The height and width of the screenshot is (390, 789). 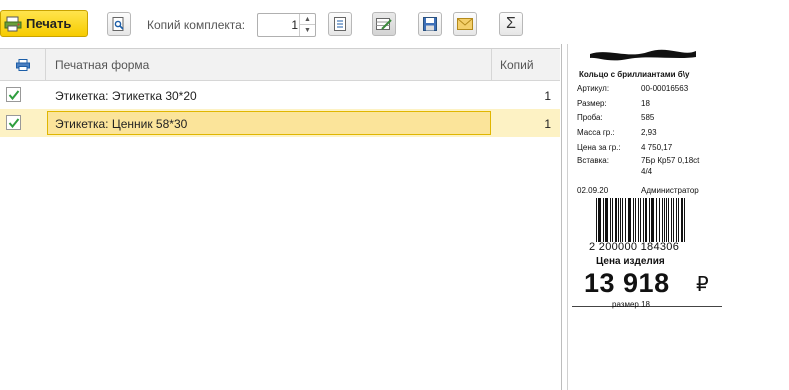 What do you see at coordinates (49, 23) in the screenshot?
I see `print-button-label: Печать` at bounding box center [49, 23].